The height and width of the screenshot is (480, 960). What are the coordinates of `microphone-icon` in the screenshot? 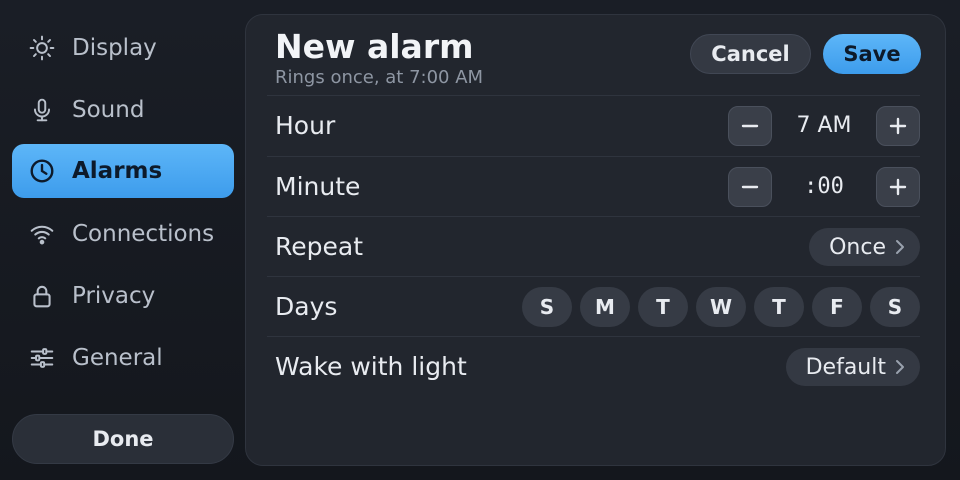 It's located at (42, 110).